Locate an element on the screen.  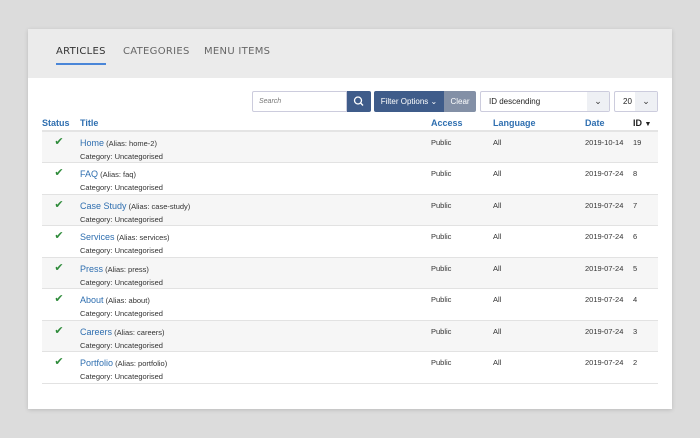
article-title-link: Portfolio is located at coordinates (96, 363).